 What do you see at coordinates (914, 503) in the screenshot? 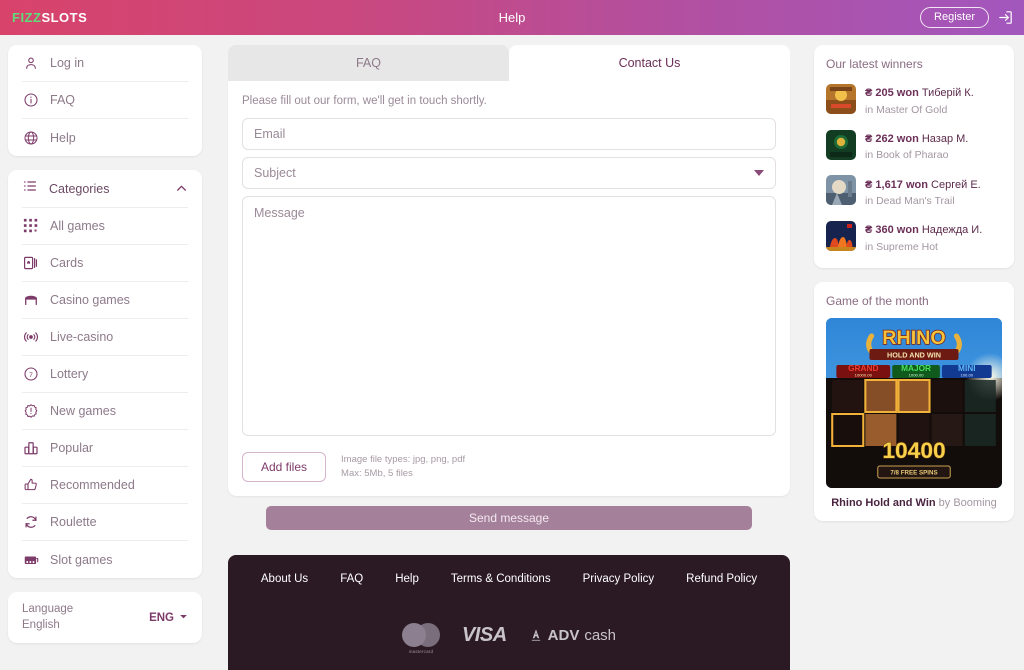
I see `game-of-the-month-caption: Rhino Hold and Win by Booming` at bounding box center [914, 503].